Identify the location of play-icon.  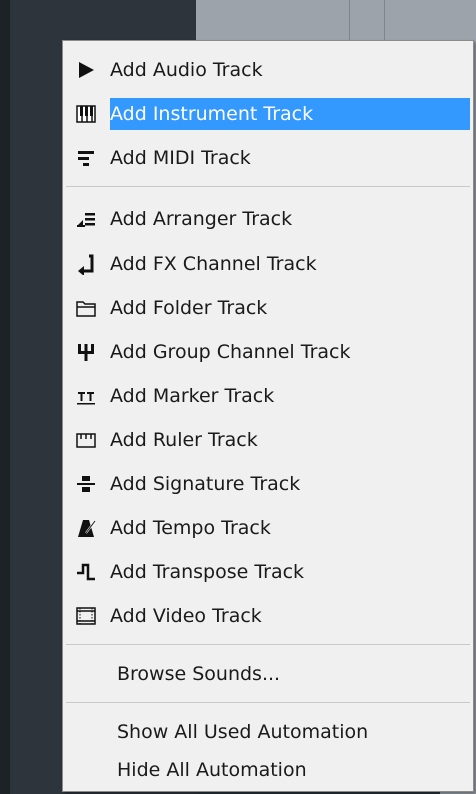
(86, 70).